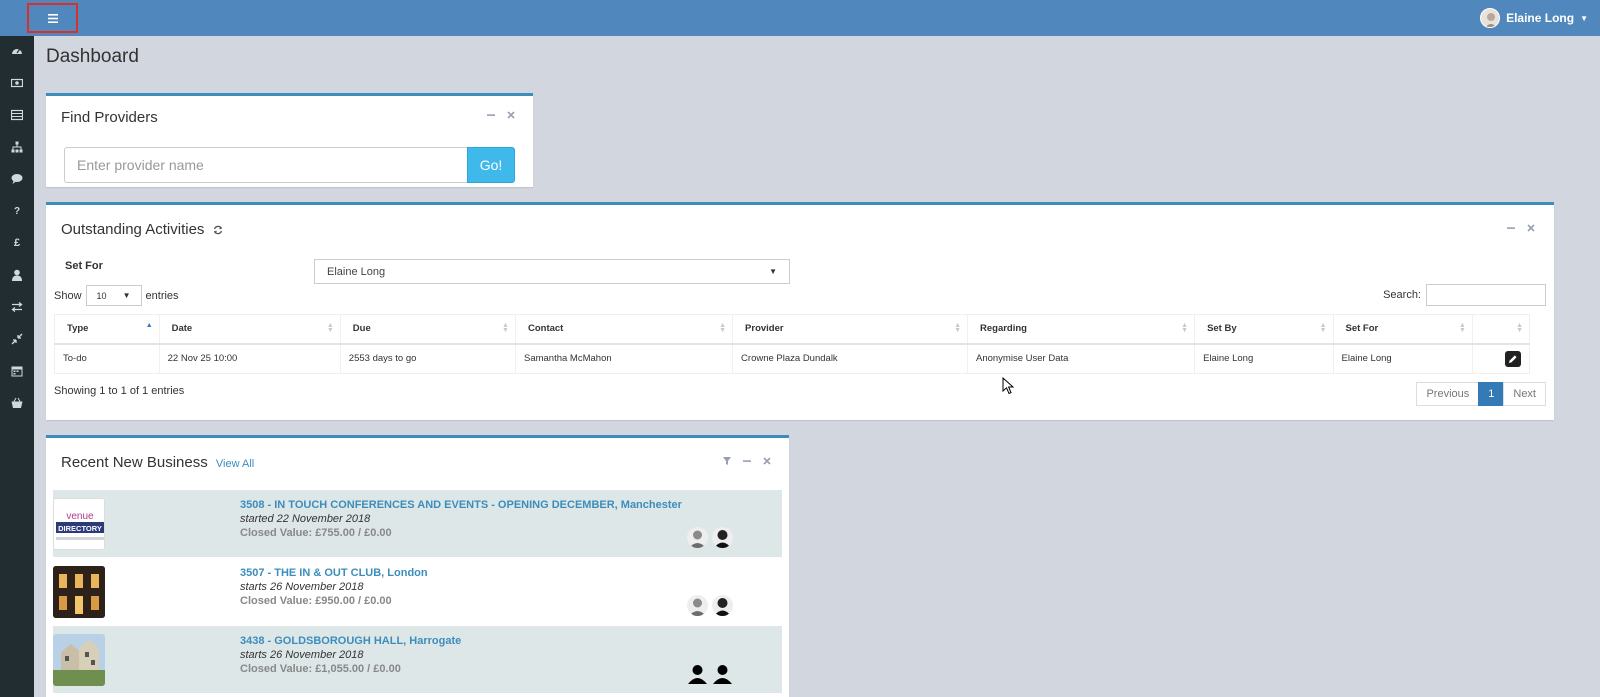 The image size is (1600, 697). Describe the element at coordinates (850, 329) in the screenshot. I see `column-header-provider: Provider ▲ ▼` at that location.